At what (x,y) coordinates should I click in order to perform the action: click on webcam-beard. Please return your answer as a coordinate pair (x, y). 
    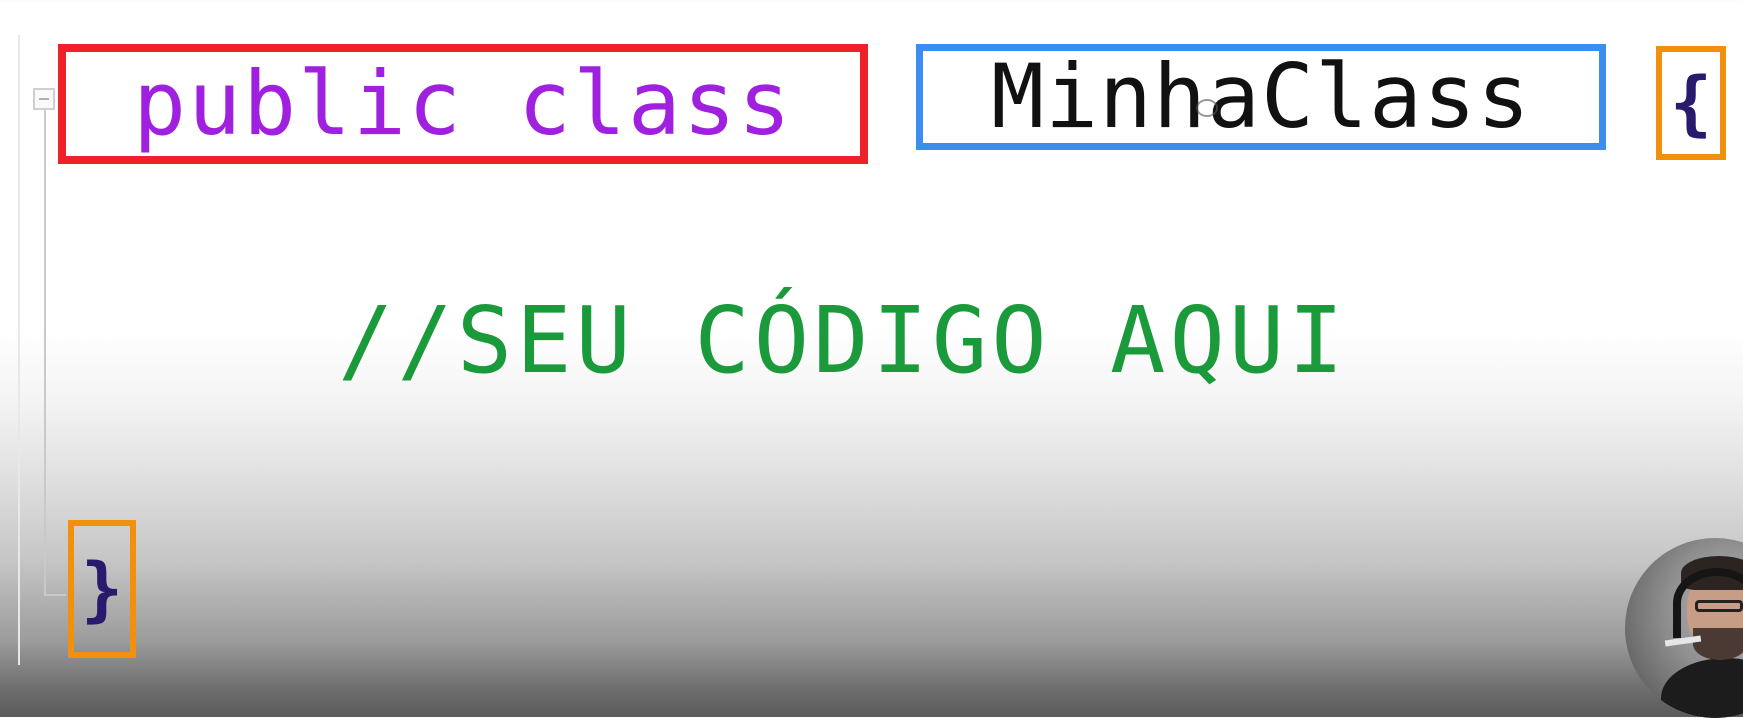
    Looking at the image, I should click on (1718, 644).